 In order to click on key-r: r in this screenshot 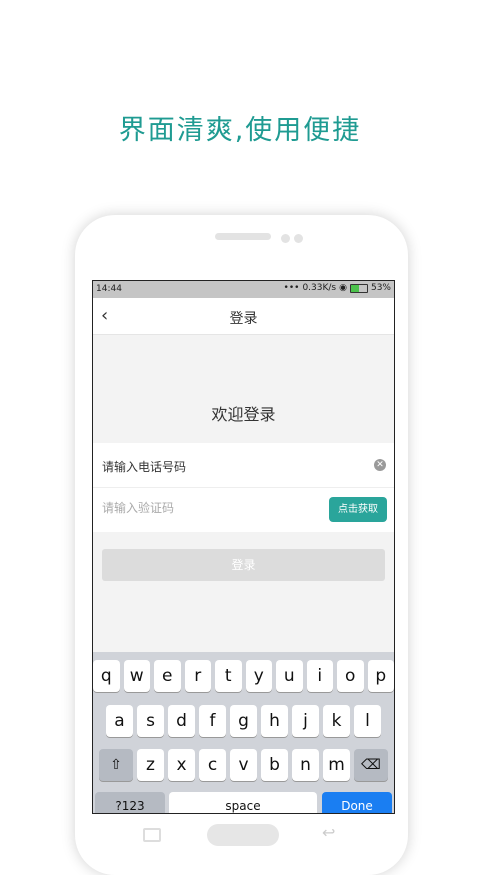, I will do `click(197, 676)`.